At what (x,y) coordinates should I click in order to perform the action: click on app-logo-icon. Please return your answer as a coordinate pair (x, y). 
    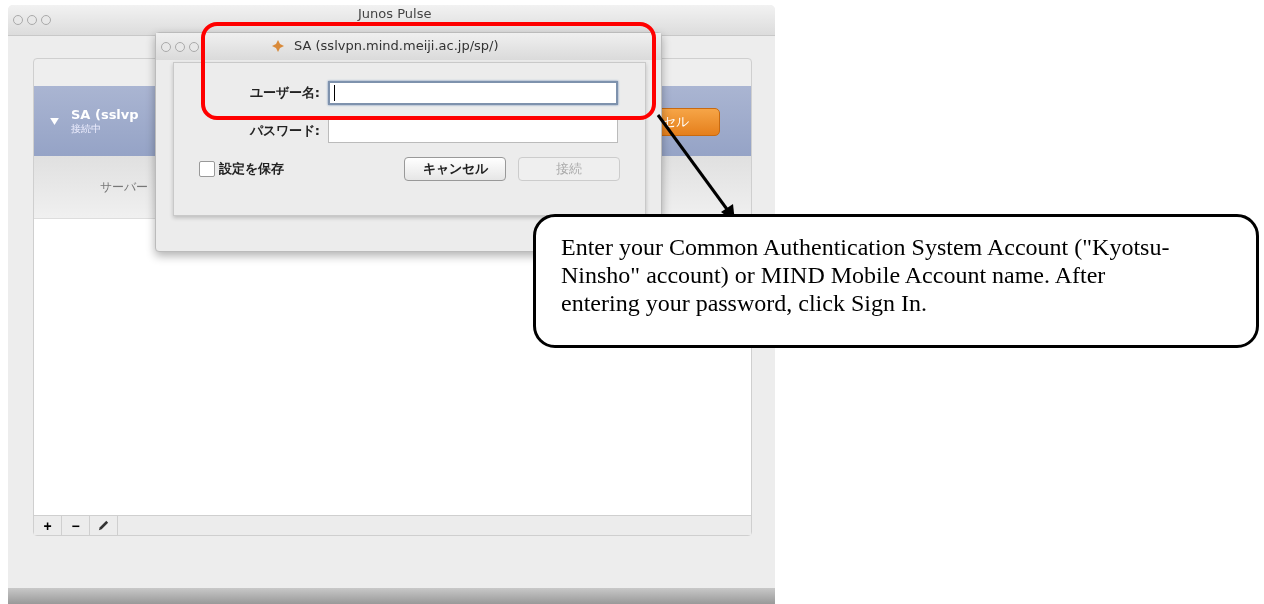
    Looking at the image, I should click on (278, 46).